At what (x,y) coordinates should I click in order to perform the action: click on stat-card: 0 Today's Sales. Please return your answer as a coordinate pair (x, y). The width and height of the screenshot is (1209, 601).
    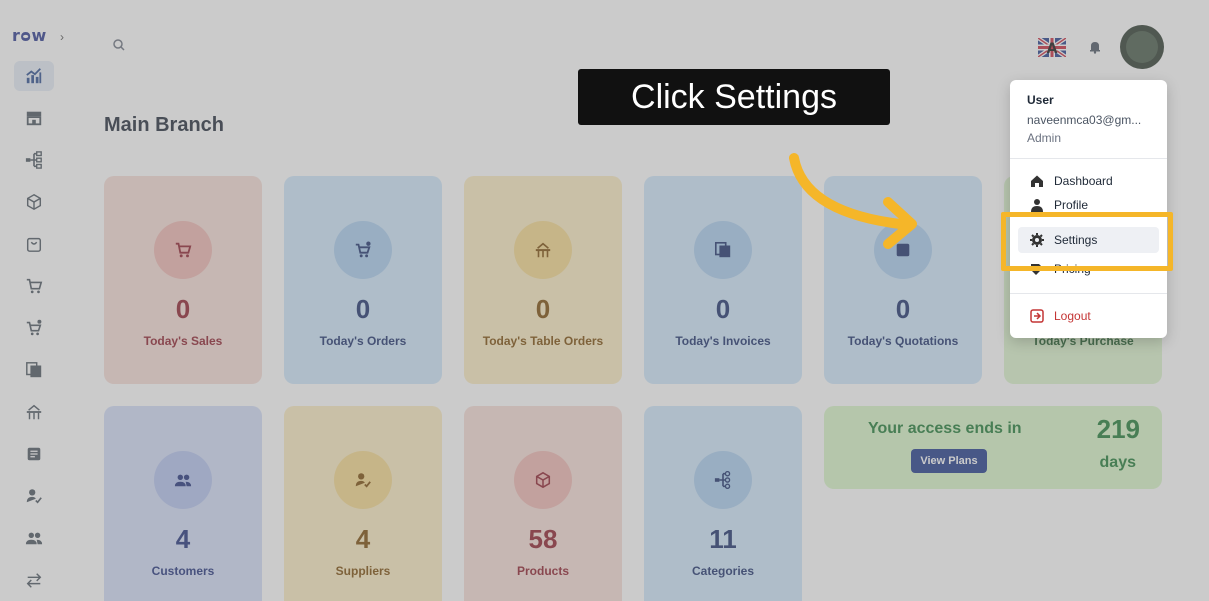
    Looking at the image, I should click on (183, 280).